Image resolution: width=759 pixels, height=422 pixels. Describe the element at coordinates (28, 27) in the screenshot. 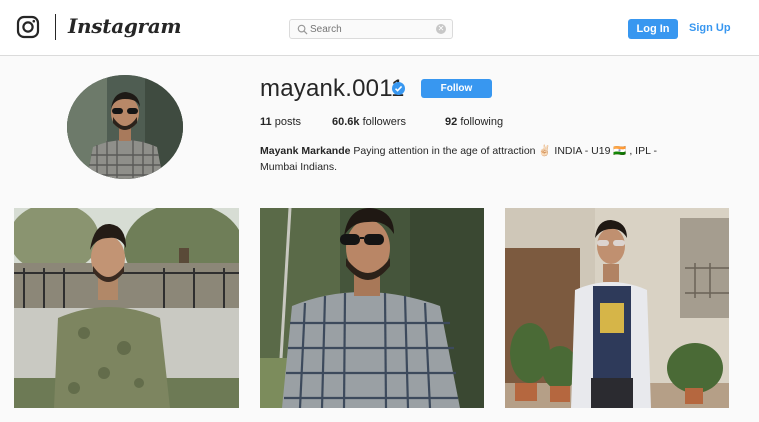

I see `instagram-camera-icon` at that location.